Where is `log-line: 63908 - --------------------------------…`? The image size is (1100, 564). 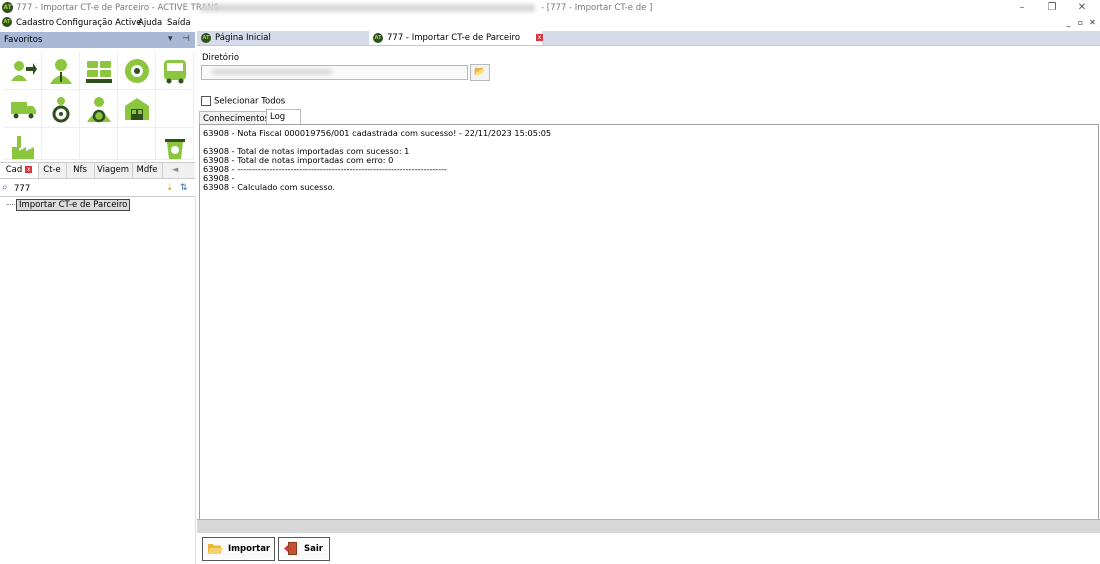 log-line: 63908 - --------------------------------… is located at coordinates (325, 169).